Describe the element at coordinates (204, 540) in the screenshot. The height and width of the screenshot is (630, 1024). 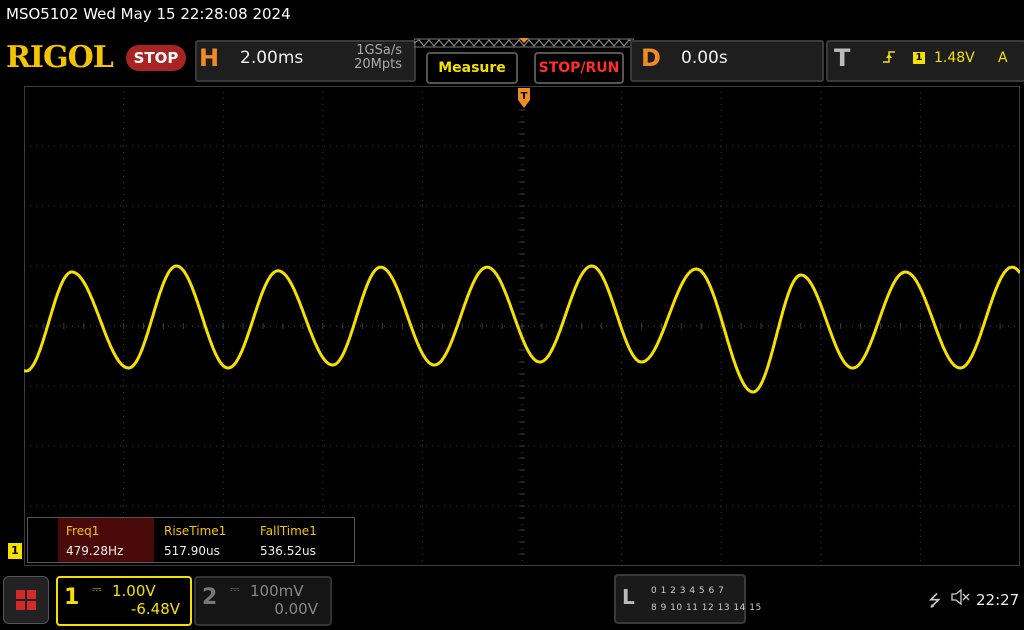
I see `measurement-risetime: RiseTime1 517.90us` at that location.